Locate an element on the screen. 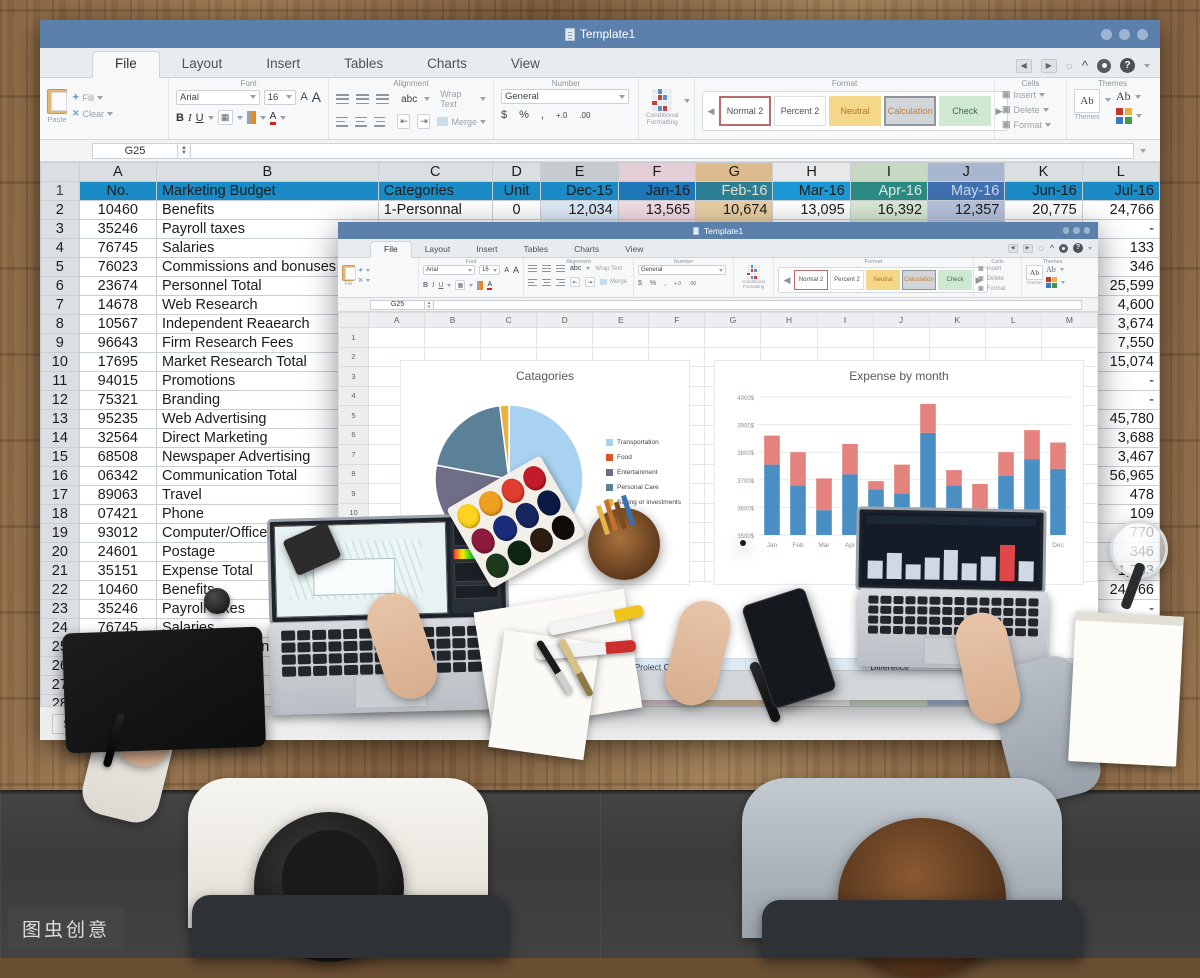  nav-back-button: ◀ is located at coordinates (1023, 65).